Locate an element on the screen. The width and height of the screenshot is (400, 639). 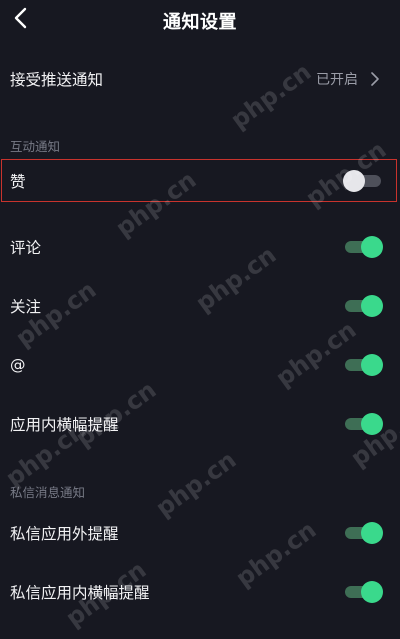
dm-outside-app-toggle is located at coordinates (363, 533).